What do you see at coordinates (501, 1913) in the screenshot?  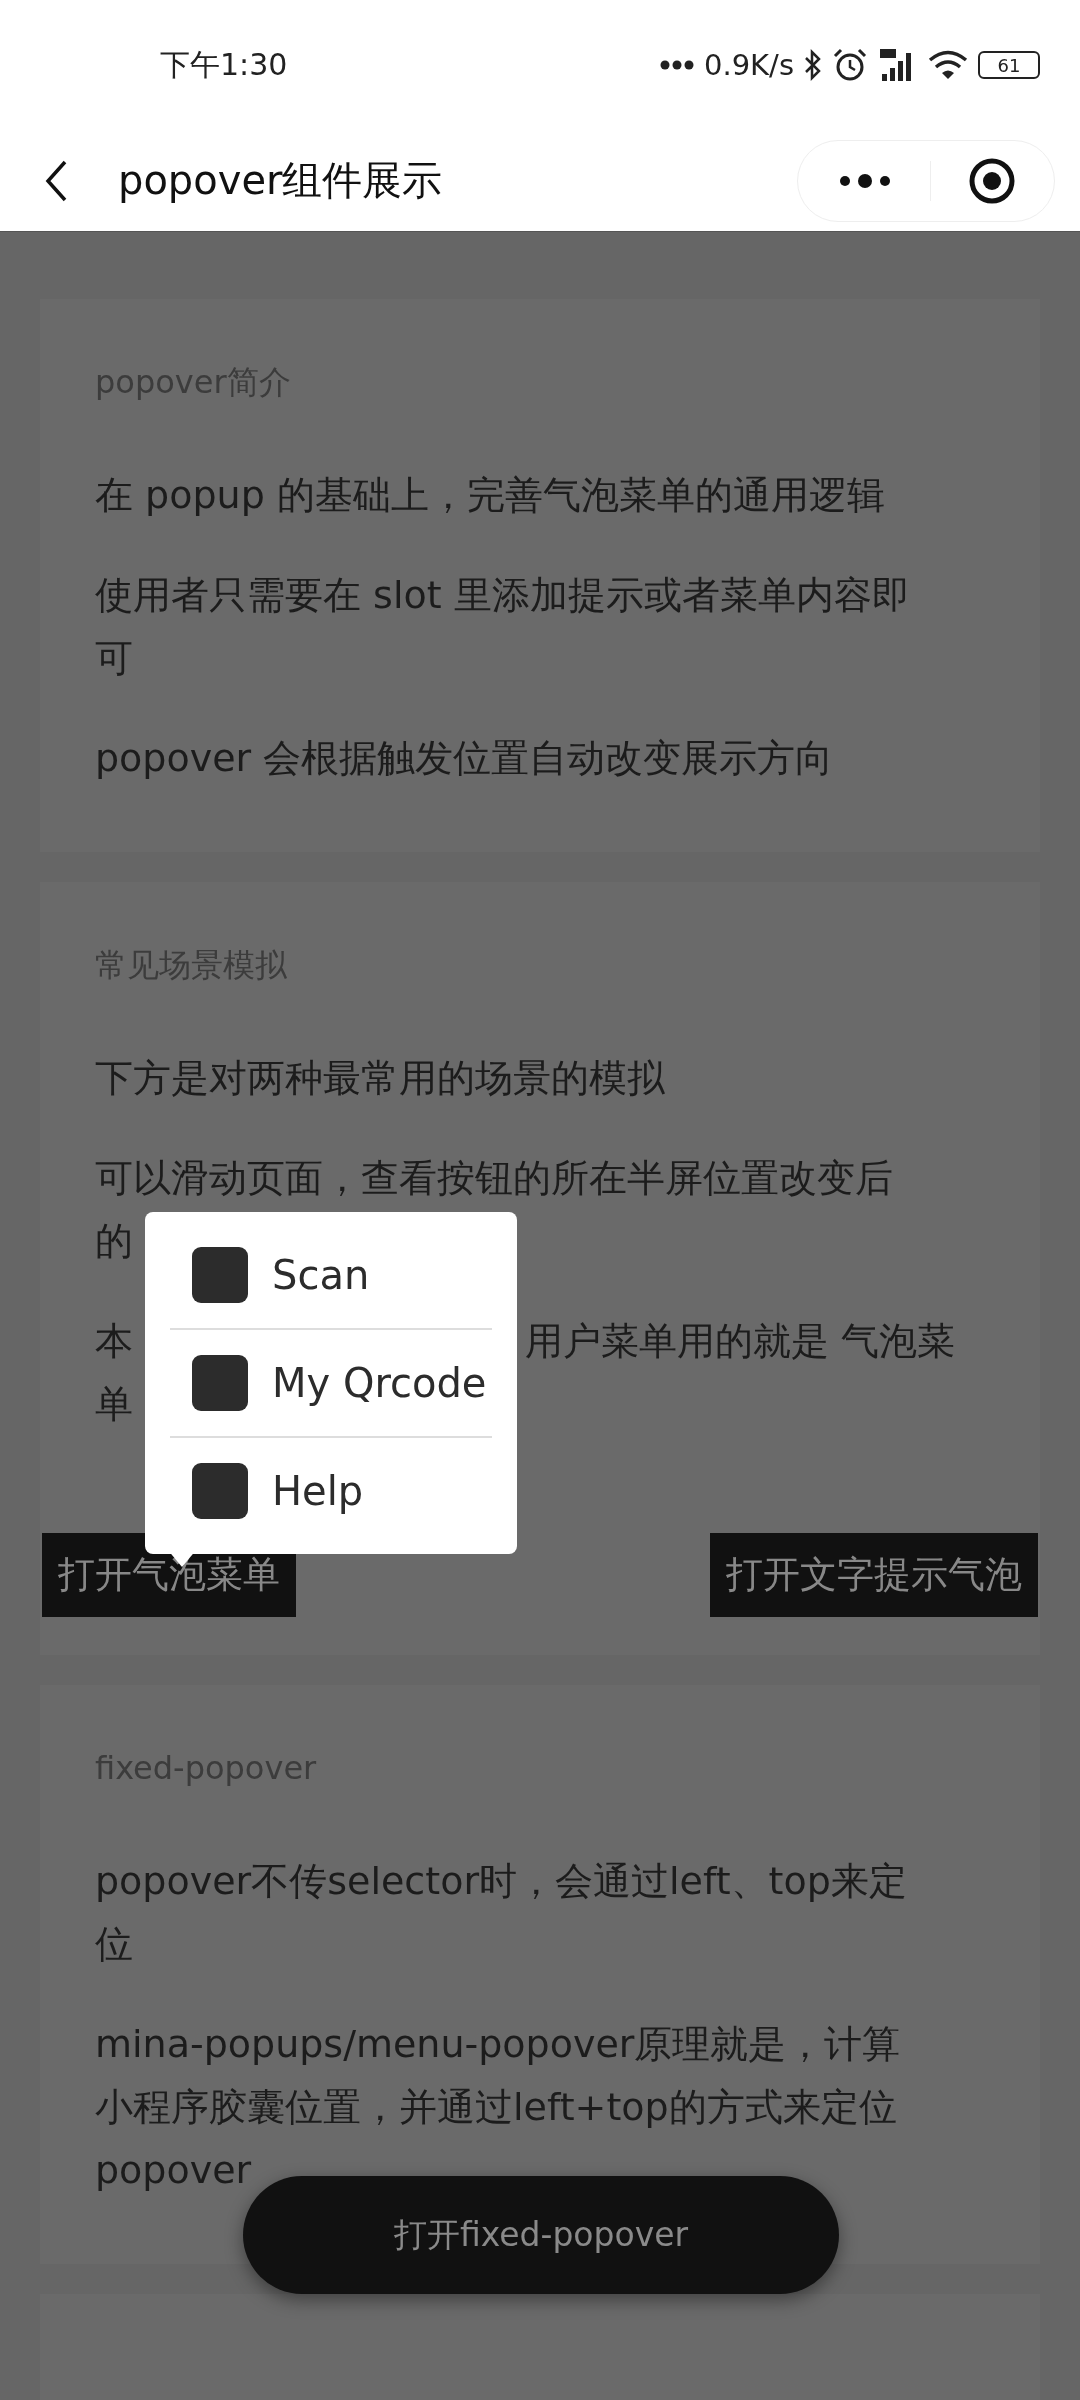 I see `paragraph: popover不传selector时，会通过left、top来定位` at bounding box center [501, 1913].